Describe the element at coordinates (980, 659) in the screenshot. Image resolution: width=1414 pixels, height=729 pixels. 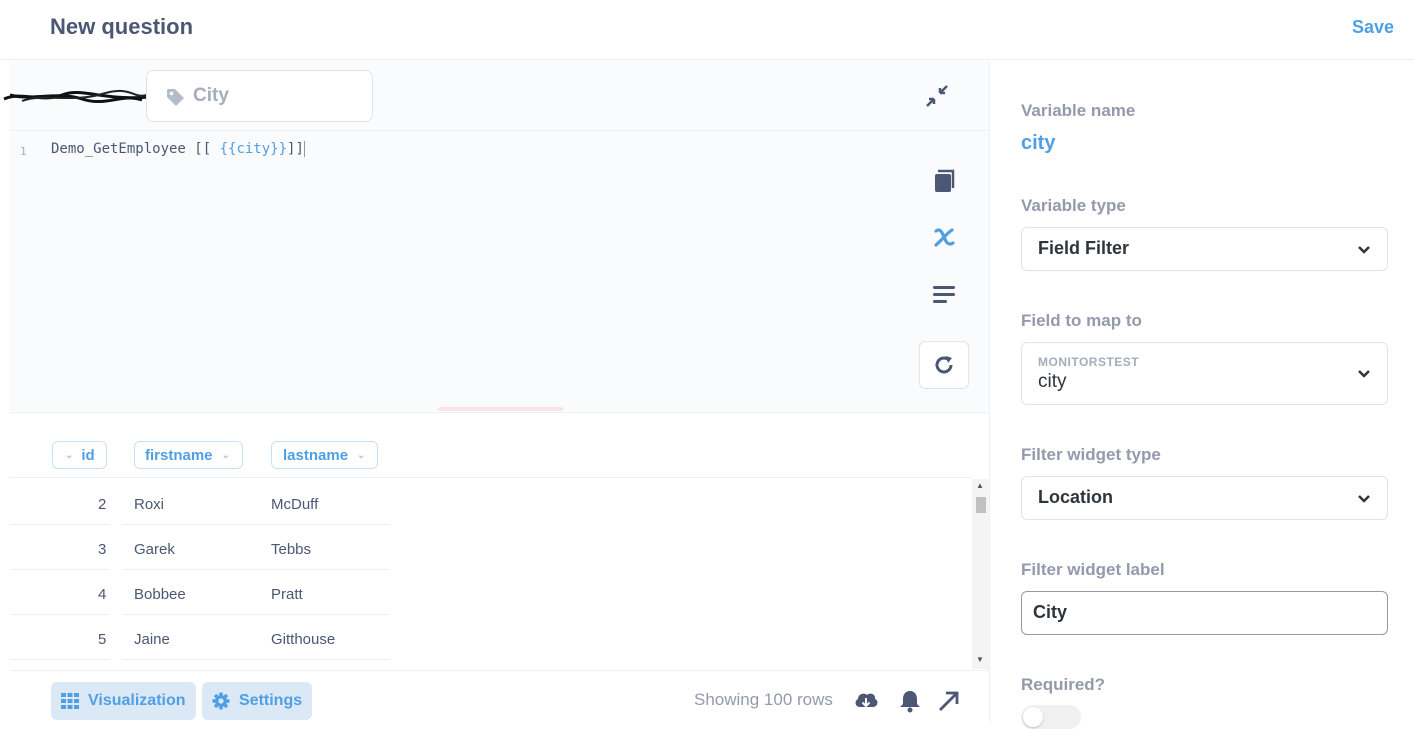
I see `scroll-down-icon: ▼` at that location.